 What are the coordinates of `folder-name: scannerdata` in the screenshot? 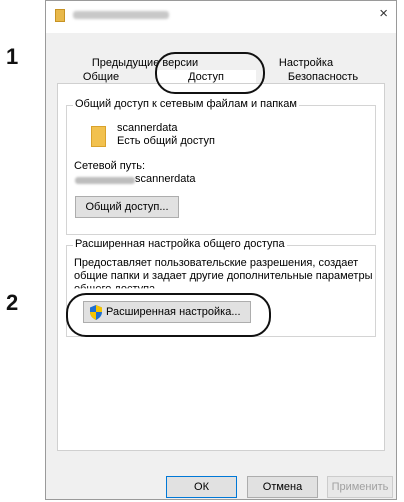 It's located at (147, 128).